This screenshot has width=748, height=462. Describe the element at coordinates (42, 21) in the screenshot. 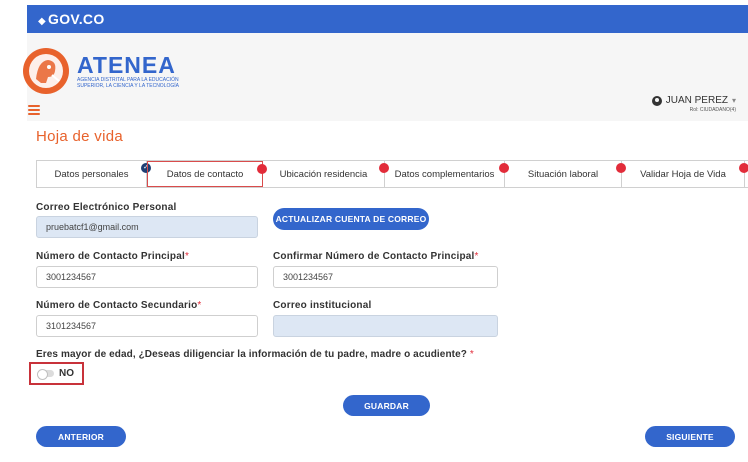

I see `shield-icon: ◆` at that location.